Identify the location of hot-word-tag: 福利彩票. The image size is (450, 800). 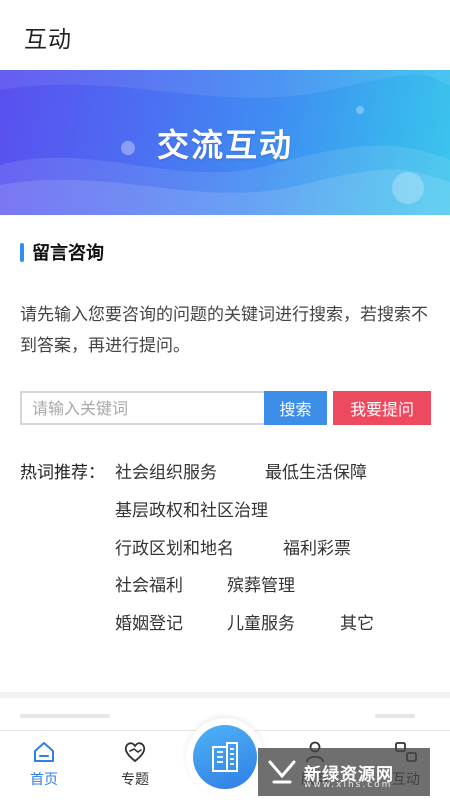
(317, 546).